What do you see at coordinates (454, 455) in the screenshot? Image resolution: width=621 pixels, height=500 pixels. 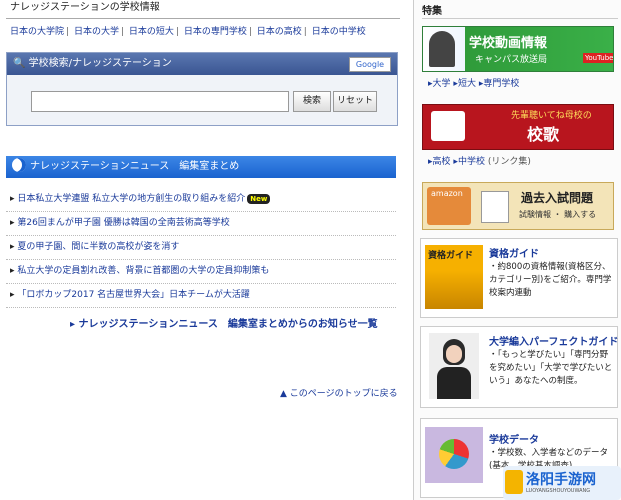 I see `data-chart-image` at bounding box center [454, 455].